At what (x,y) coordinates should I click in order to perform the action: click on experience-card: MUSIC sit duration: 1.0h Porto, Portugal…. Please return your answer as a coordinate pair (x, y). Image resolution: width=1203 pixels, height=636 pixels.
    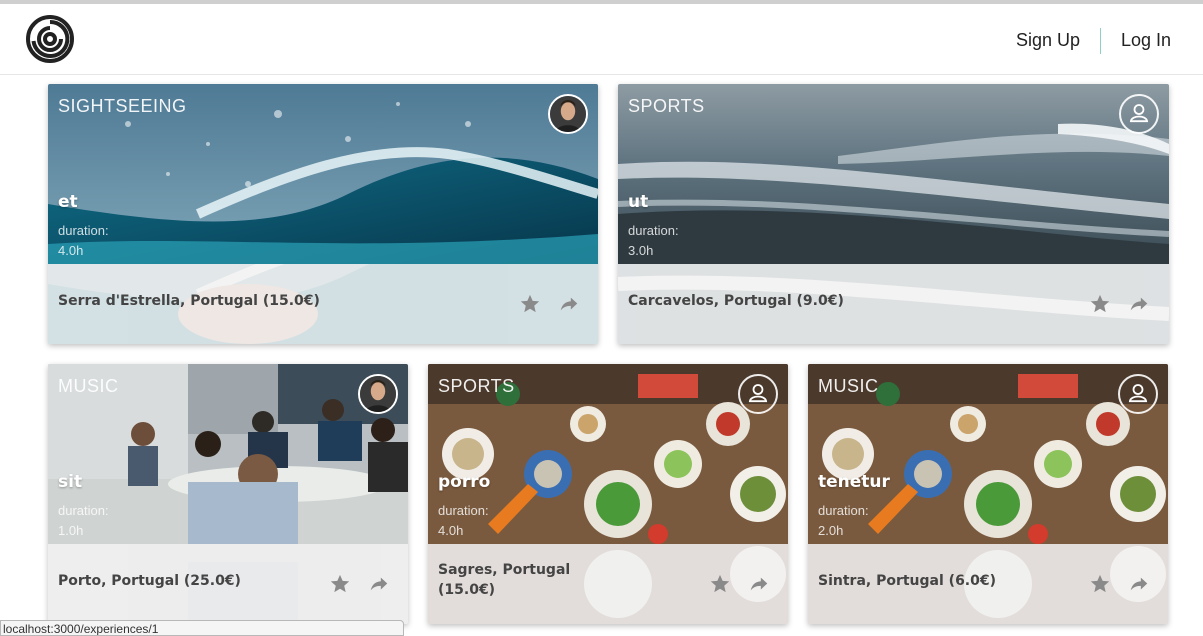
    Looking at the image, I should click on (228, 494).